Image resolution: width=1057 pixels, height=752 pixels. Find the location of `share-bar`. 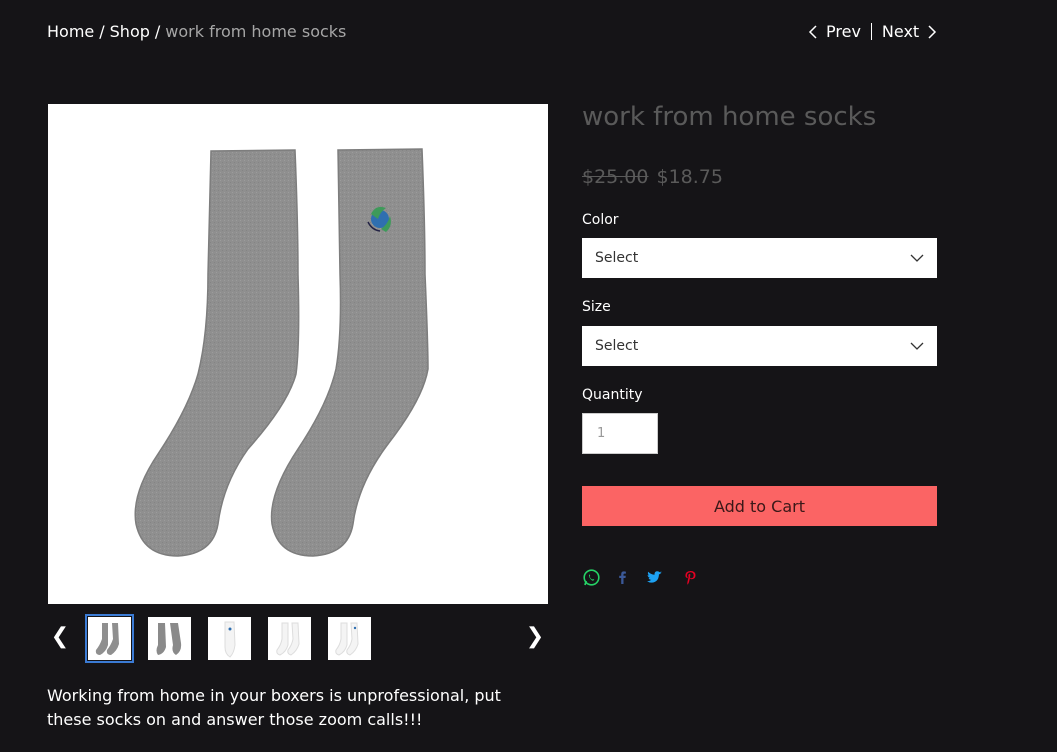

share-bar is located at coordinates (640, 577).